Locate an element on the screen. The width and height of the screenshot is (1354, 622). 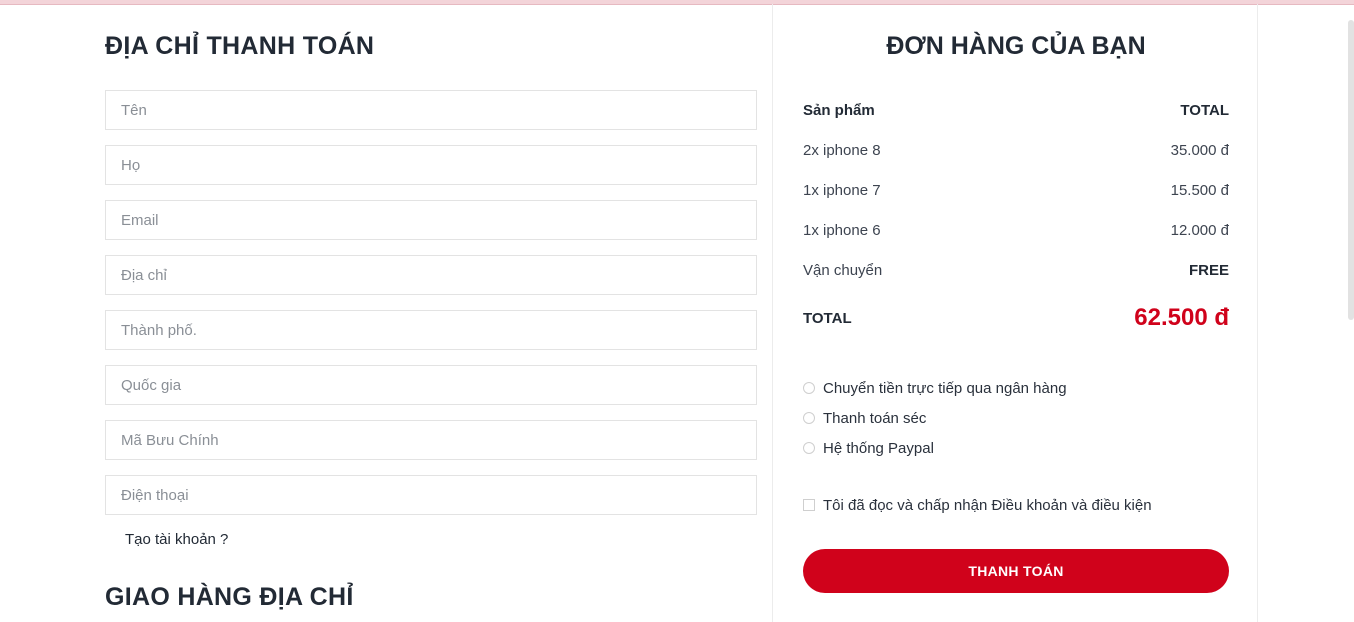
payment-option-cheque: Thanh toán séc is located at coordinates (1016, 418).